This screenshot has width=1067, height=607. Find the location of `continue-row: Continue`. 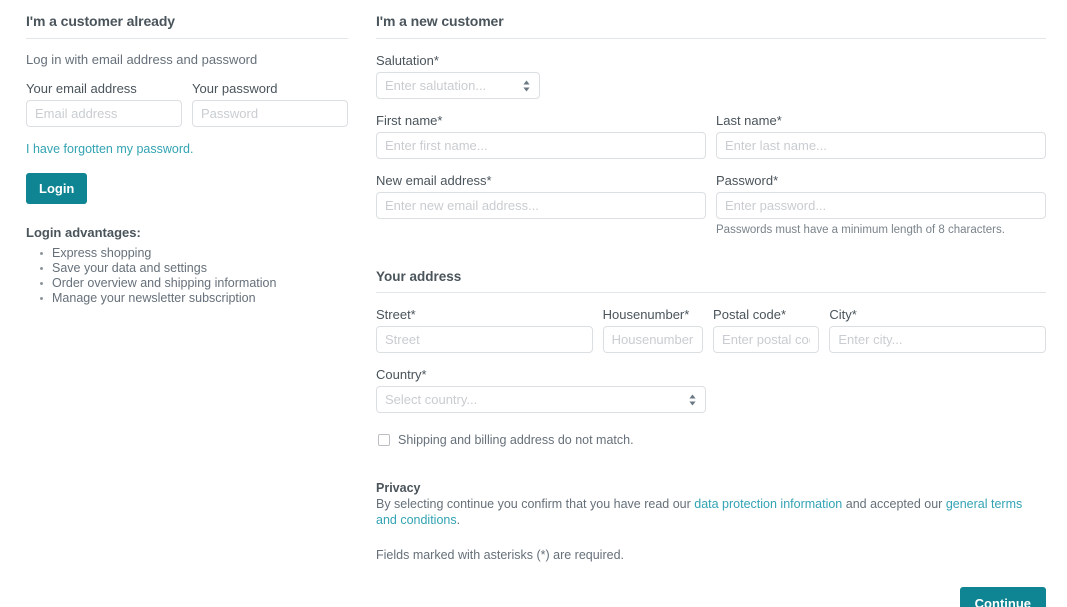

continue-row: Continue is located at coordinates (711, 597).